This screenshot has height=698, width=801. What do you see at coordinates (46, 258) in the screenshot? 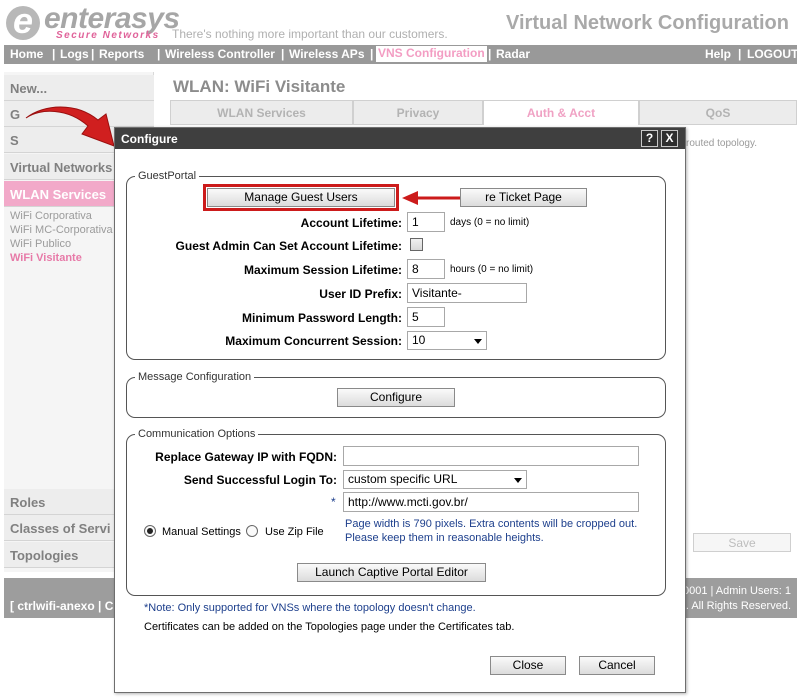
I see `wlan-list-item-active: WiFi Visitante` at bounding box center [46, 258].